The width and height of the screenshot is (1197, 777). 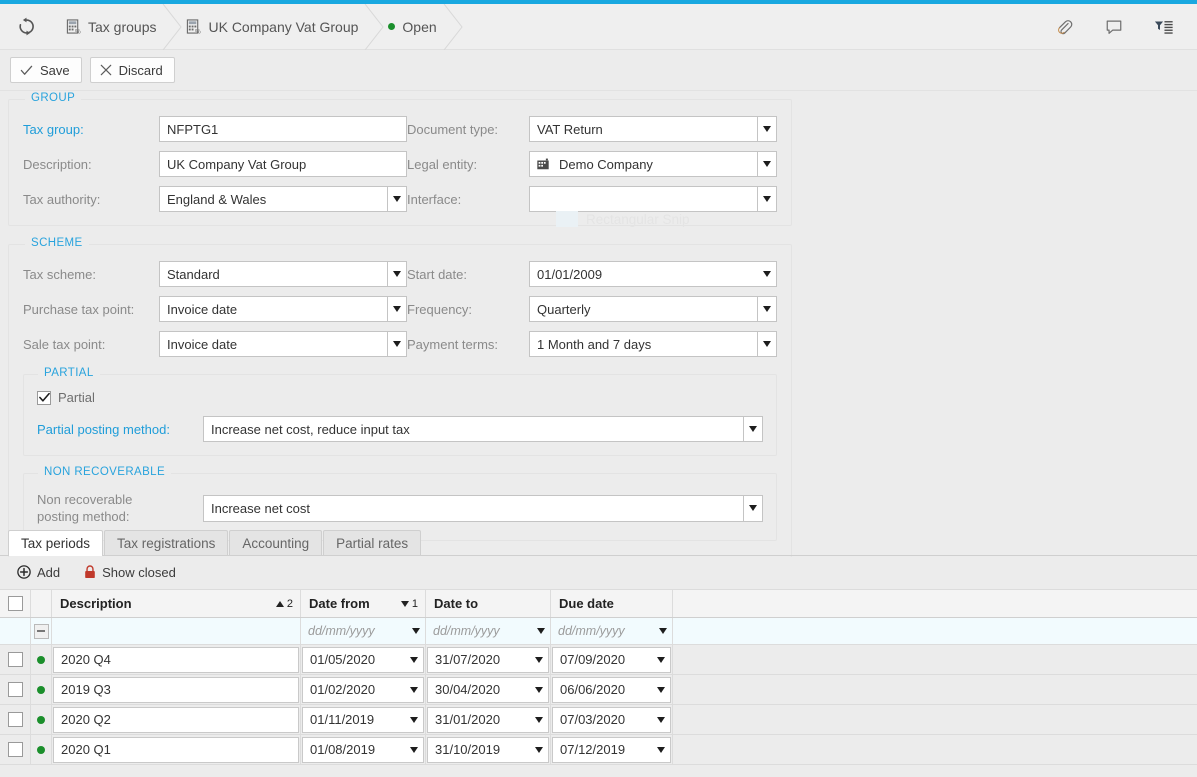 What do you see at coordinates (38, 572) in the screenshot?
I see `add-button: Add` at bounding box center [38, 572].